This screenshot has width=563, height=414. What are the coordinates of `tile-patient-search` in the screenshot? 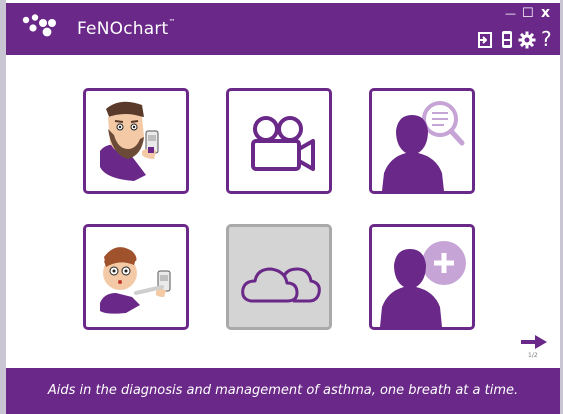 It's located at (422, 141).